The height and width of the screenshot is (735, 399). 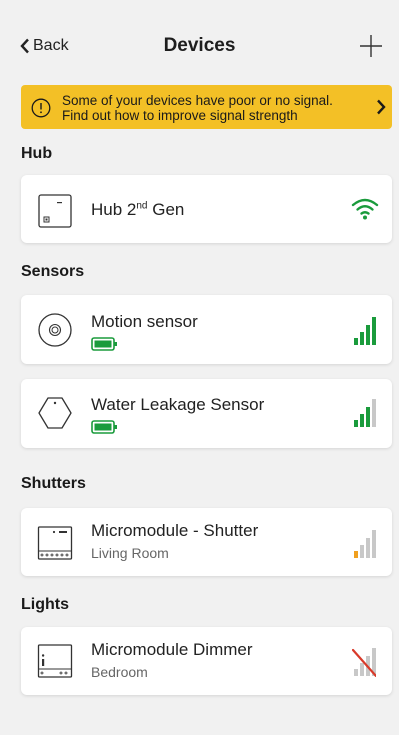 What do you see at coordinates (144, 321) in the screenshot?
I see `device-name-motion-sensor: Motion sensor` at bounding box center [144, 321].